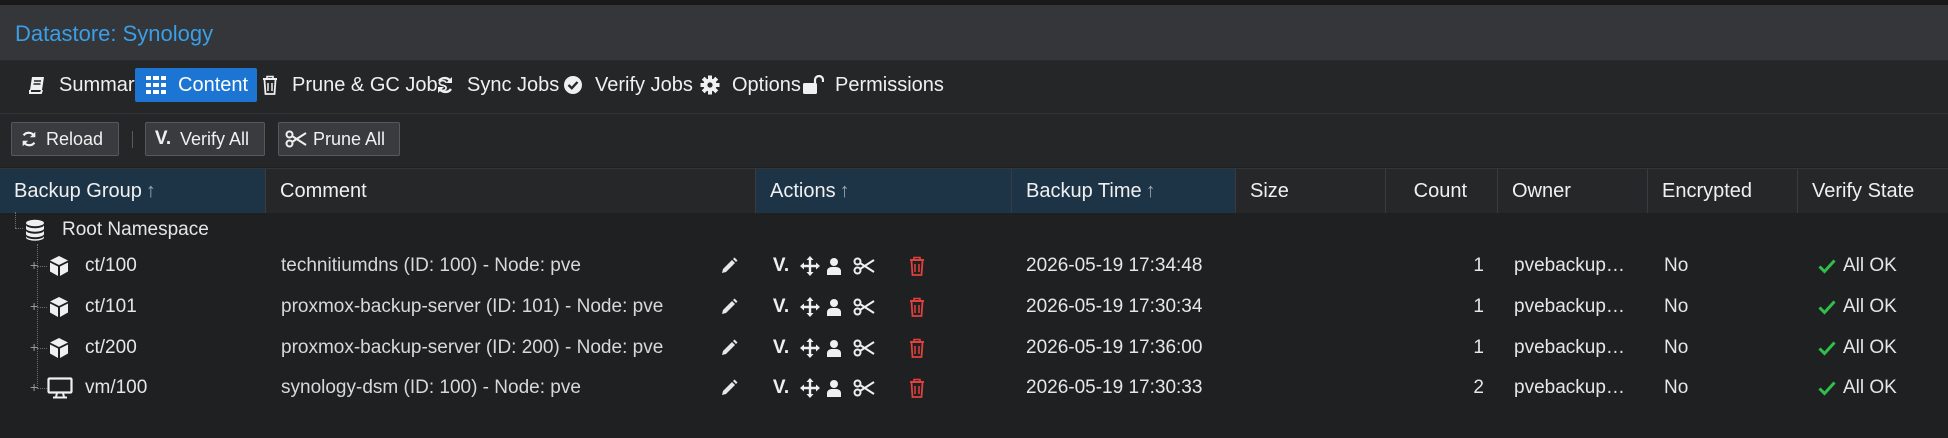  What do you see at coordinates (156, 85) in the screenshot?
I see `grid-icon` at bounding box center [156, 85].